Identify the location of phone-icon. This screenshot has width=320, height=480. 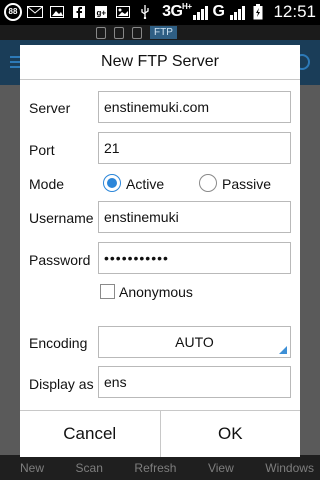
(101, 32).